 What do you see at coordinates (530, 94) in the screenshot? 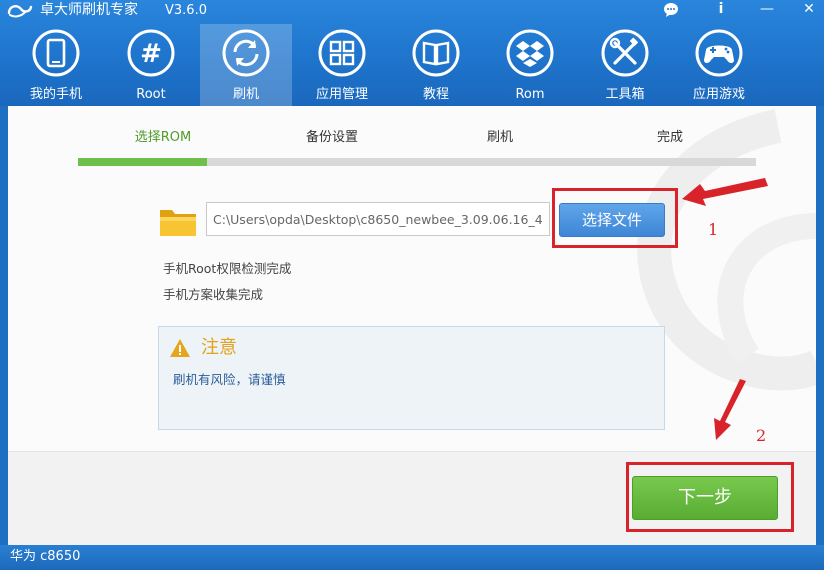
I see `nav-label: Rom` at bounding box center [530, 94].